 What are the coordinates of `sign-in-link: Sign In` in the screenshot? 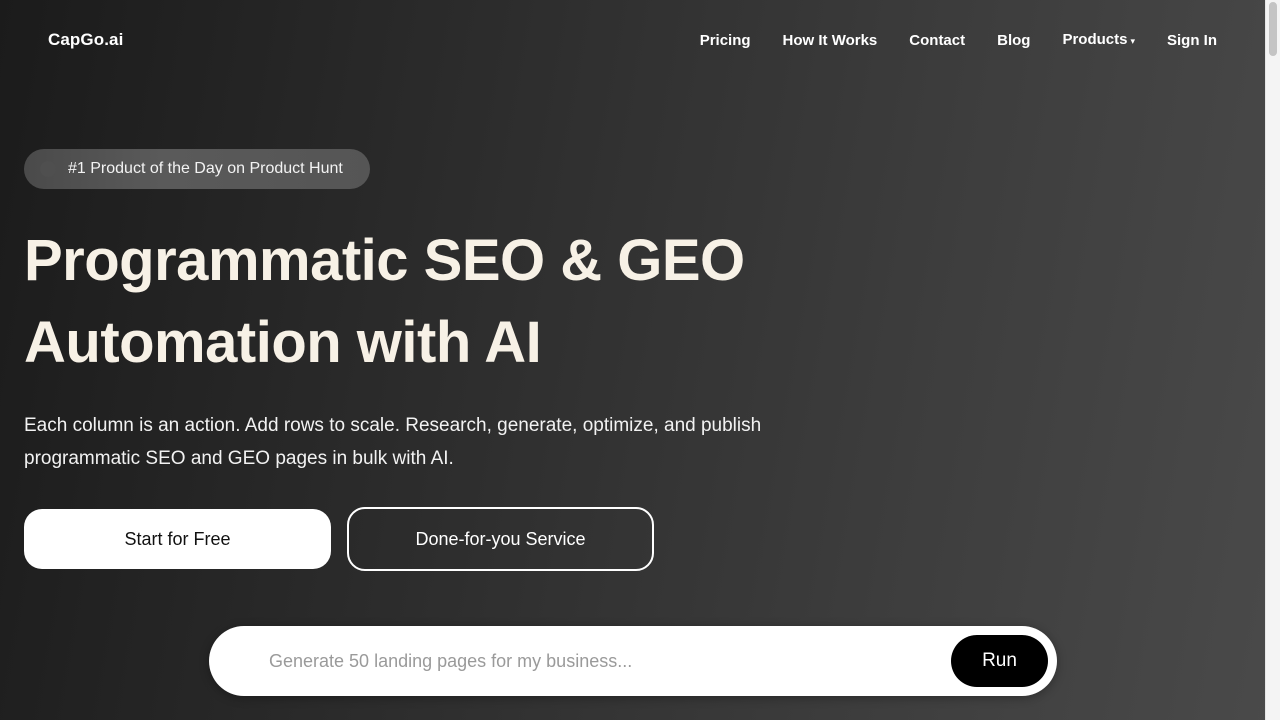 It's located at (1192, 41).